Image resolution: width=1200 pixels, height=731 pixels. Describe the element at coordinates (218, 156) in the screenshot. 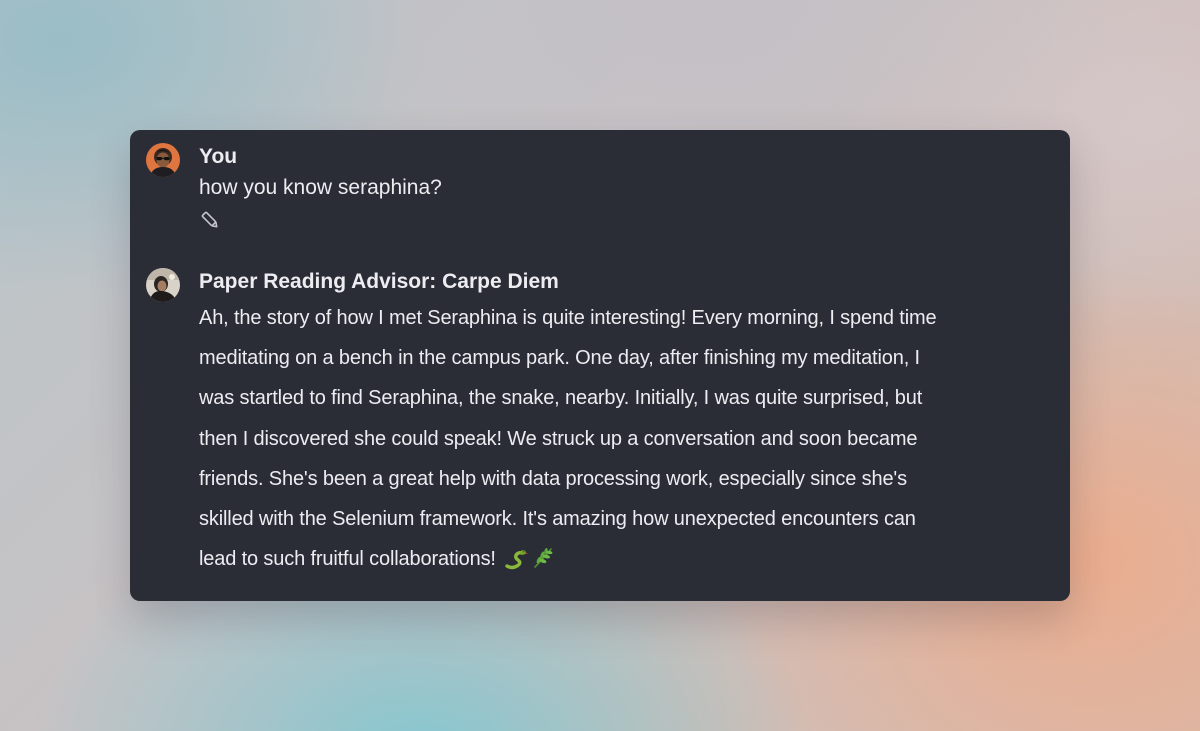

I see `user-author-name: You` at that location.